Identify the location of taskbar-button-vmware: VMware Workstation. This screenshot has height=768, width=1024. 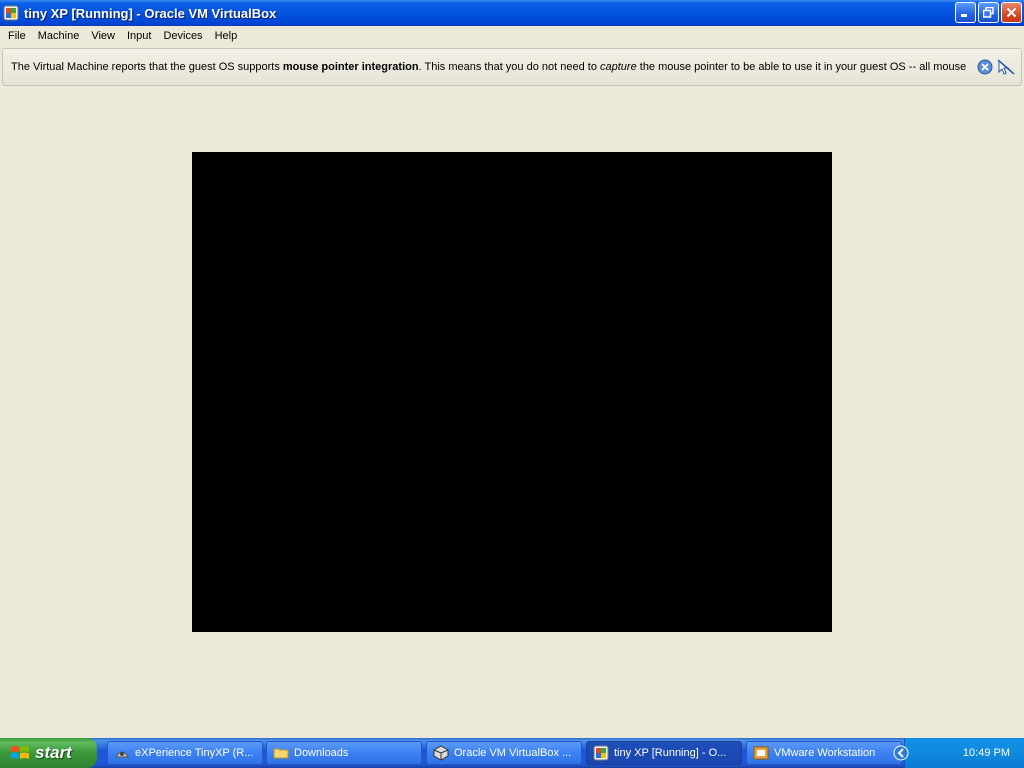
(824, 753).